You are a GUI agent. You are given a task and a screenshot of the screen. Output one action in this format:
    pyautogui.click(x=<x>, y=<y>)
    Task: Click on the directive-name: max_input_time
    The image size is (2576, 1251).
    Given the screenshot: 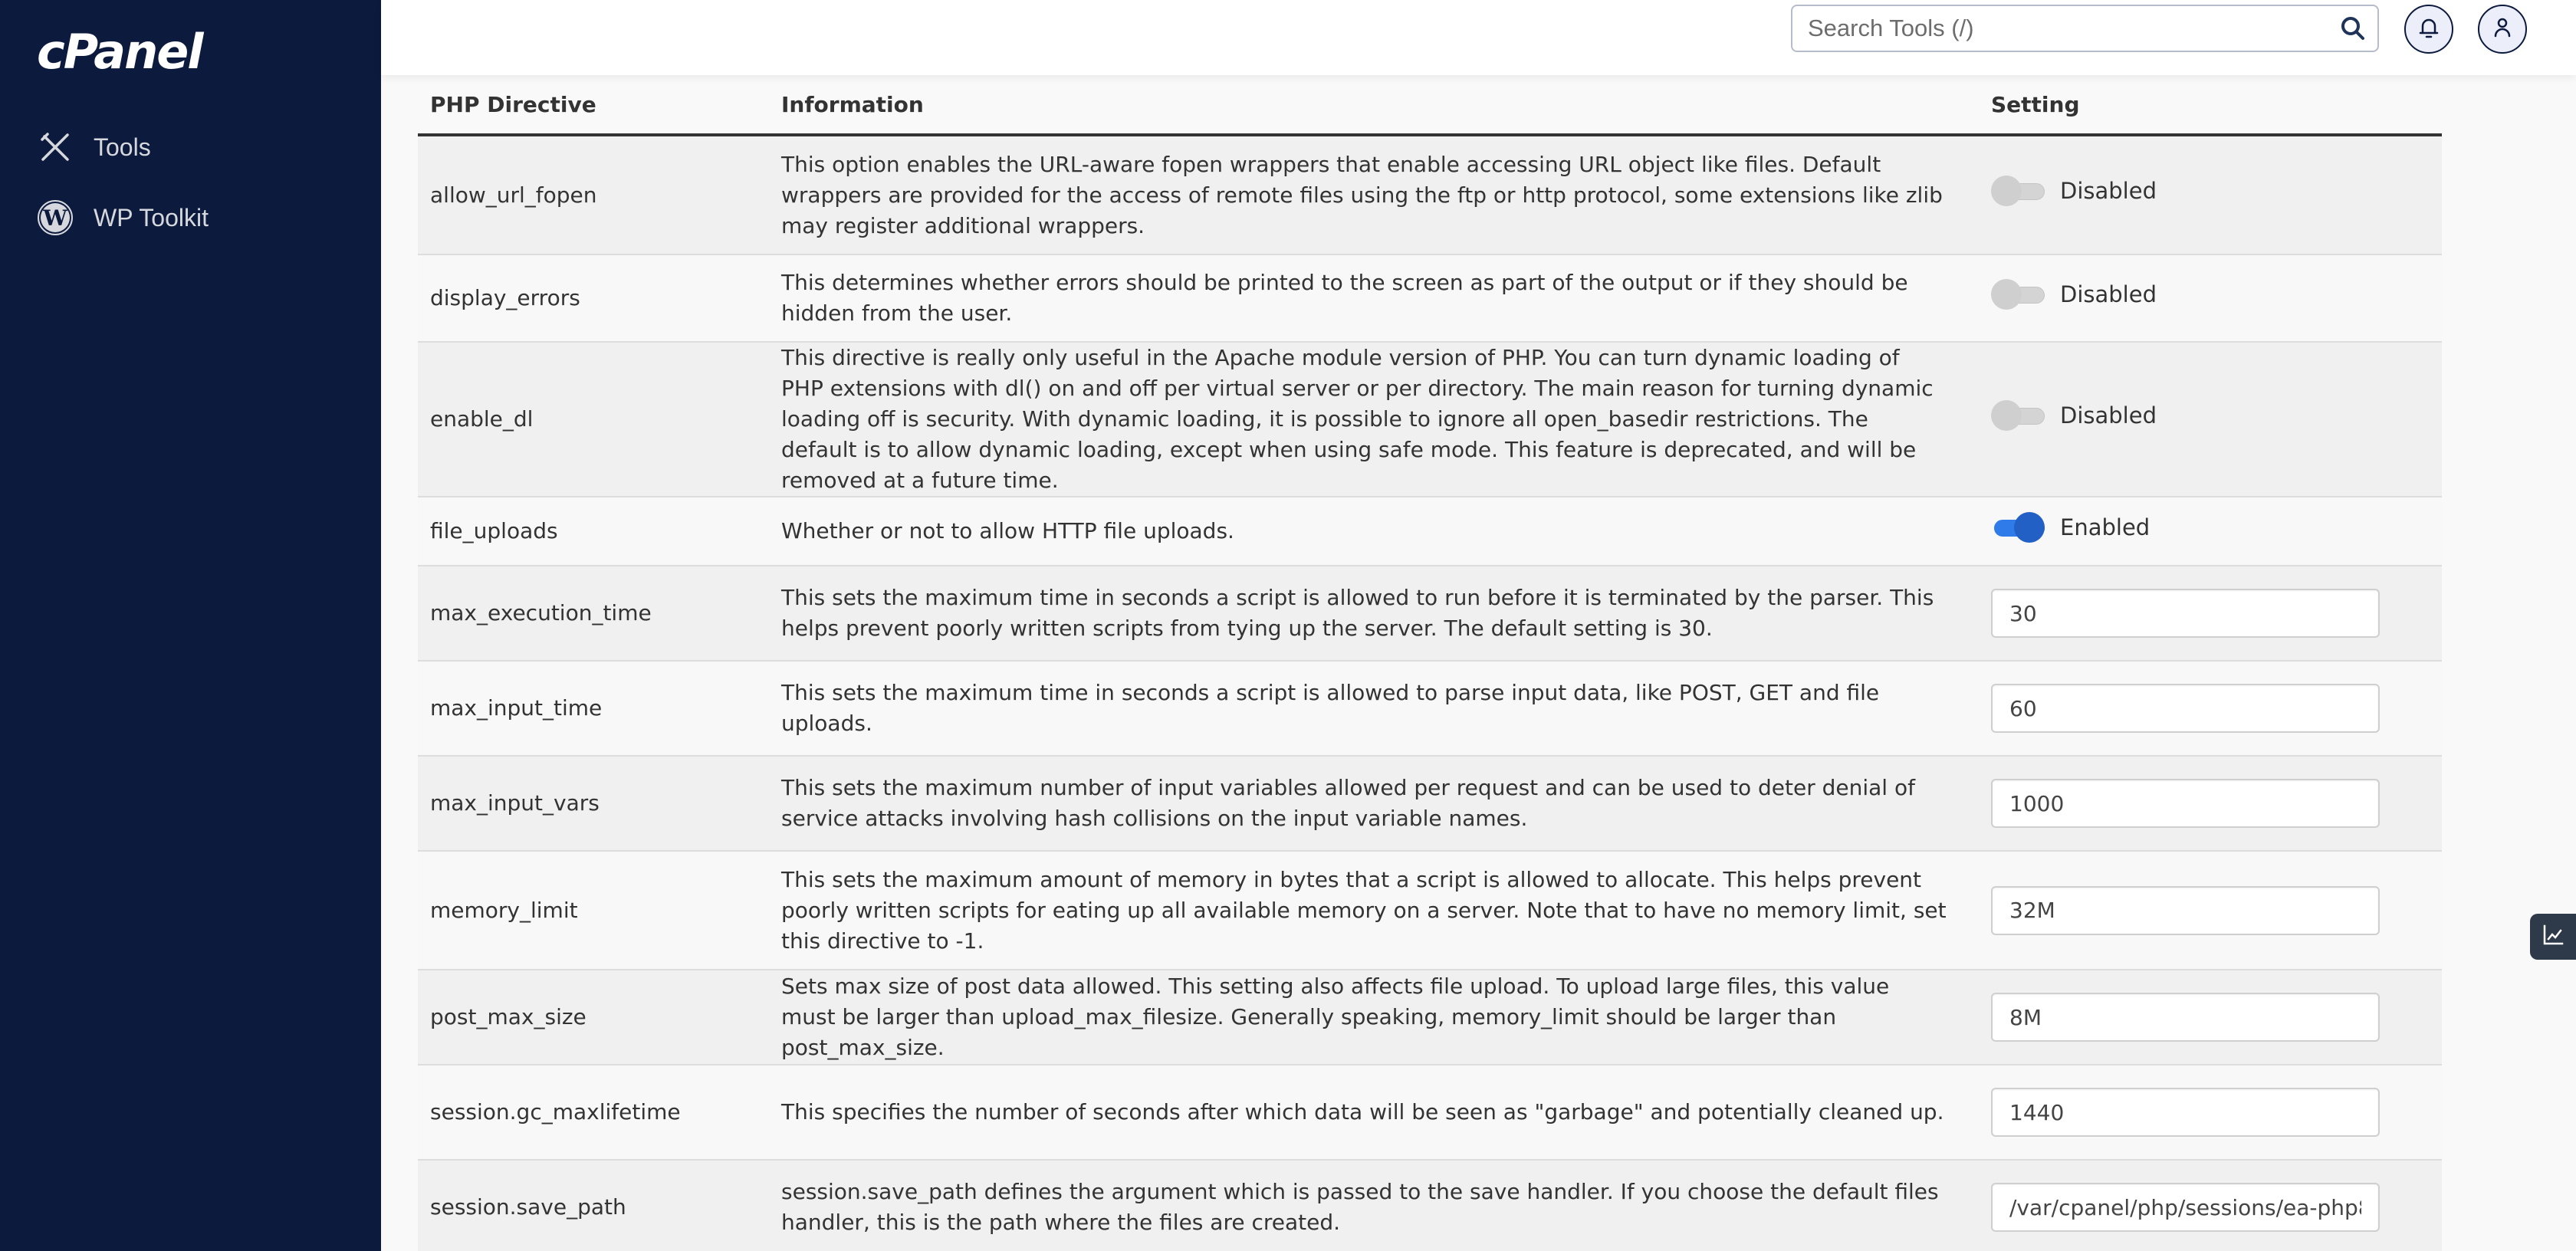 What is the action you would take?
    pyautogui.click(x=594, y=709)
    